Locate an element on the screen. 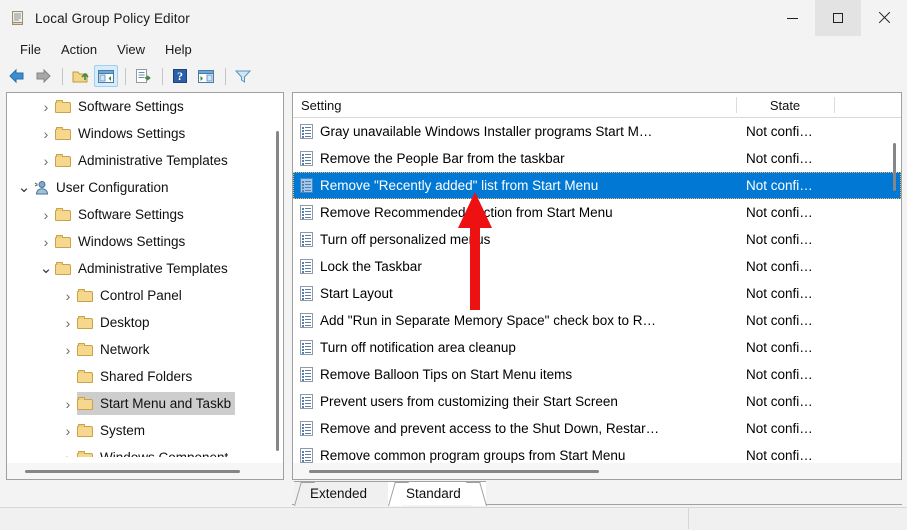  tab-standard: Standard is located at coordinates (437, 493).